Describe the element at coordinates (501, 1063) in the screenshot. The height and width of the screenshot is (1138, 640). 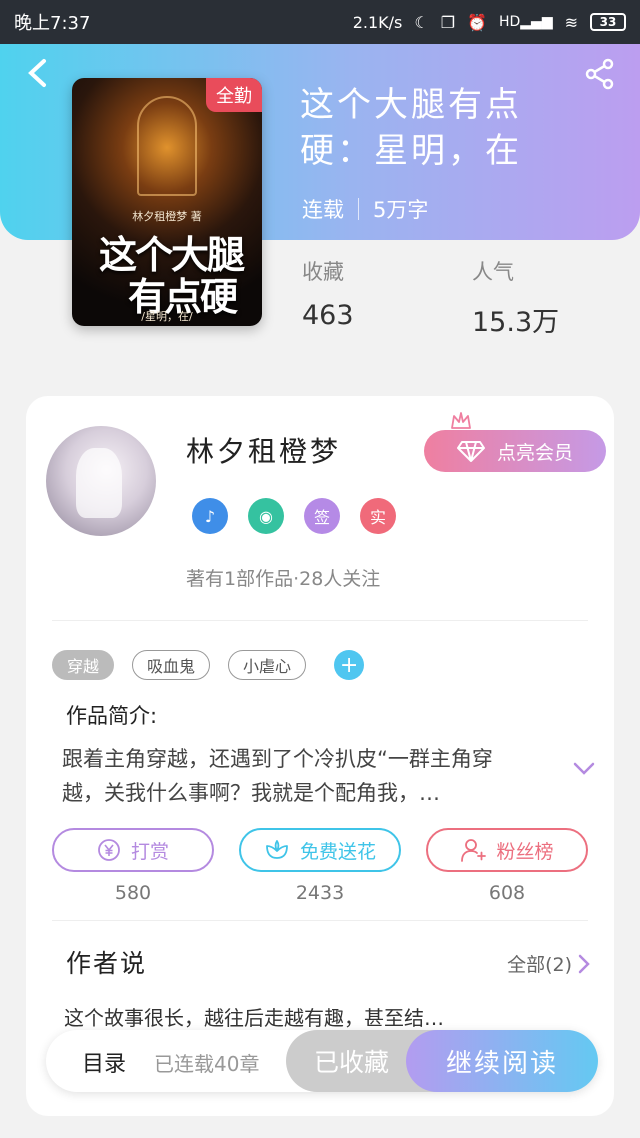
I see `continue-reading-label: 继续阅读` at that location.